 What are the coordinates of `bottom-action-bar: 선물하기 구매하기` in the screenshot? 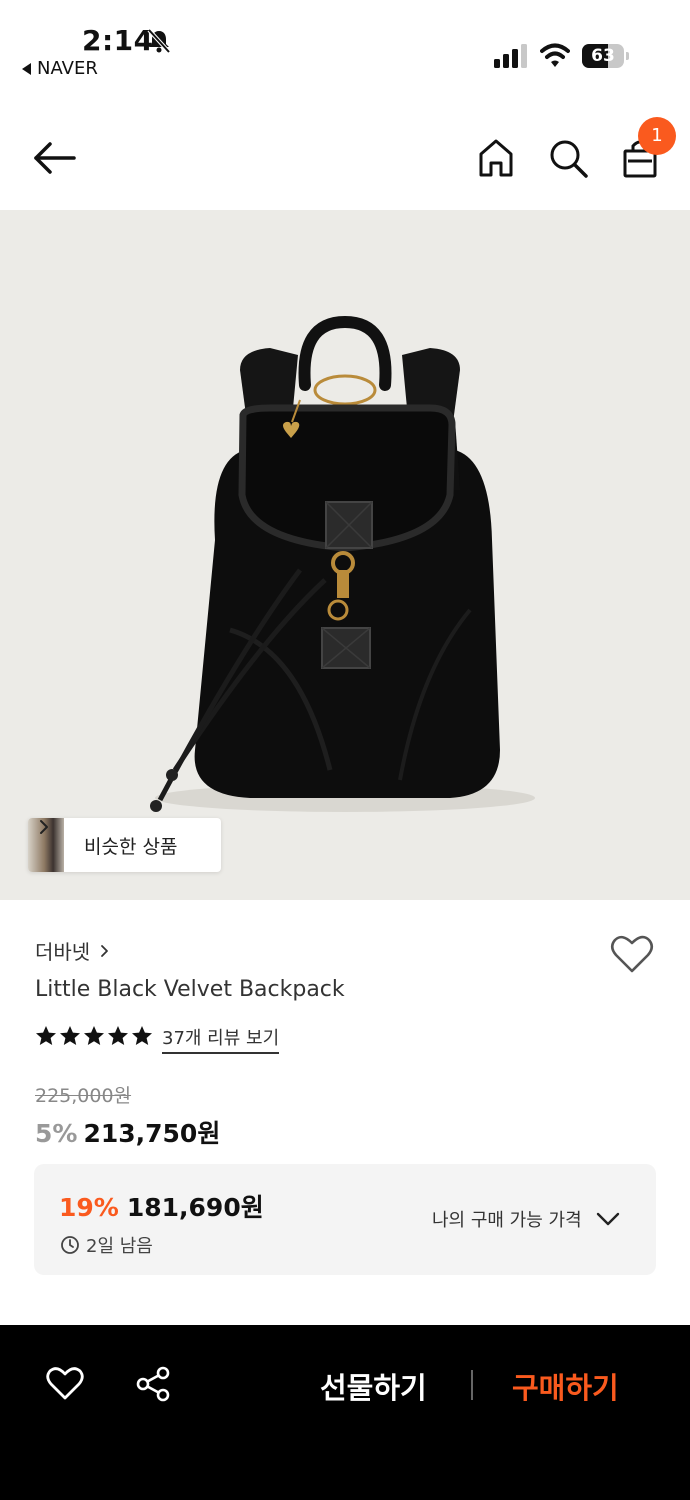 It's located at (345, 1412).